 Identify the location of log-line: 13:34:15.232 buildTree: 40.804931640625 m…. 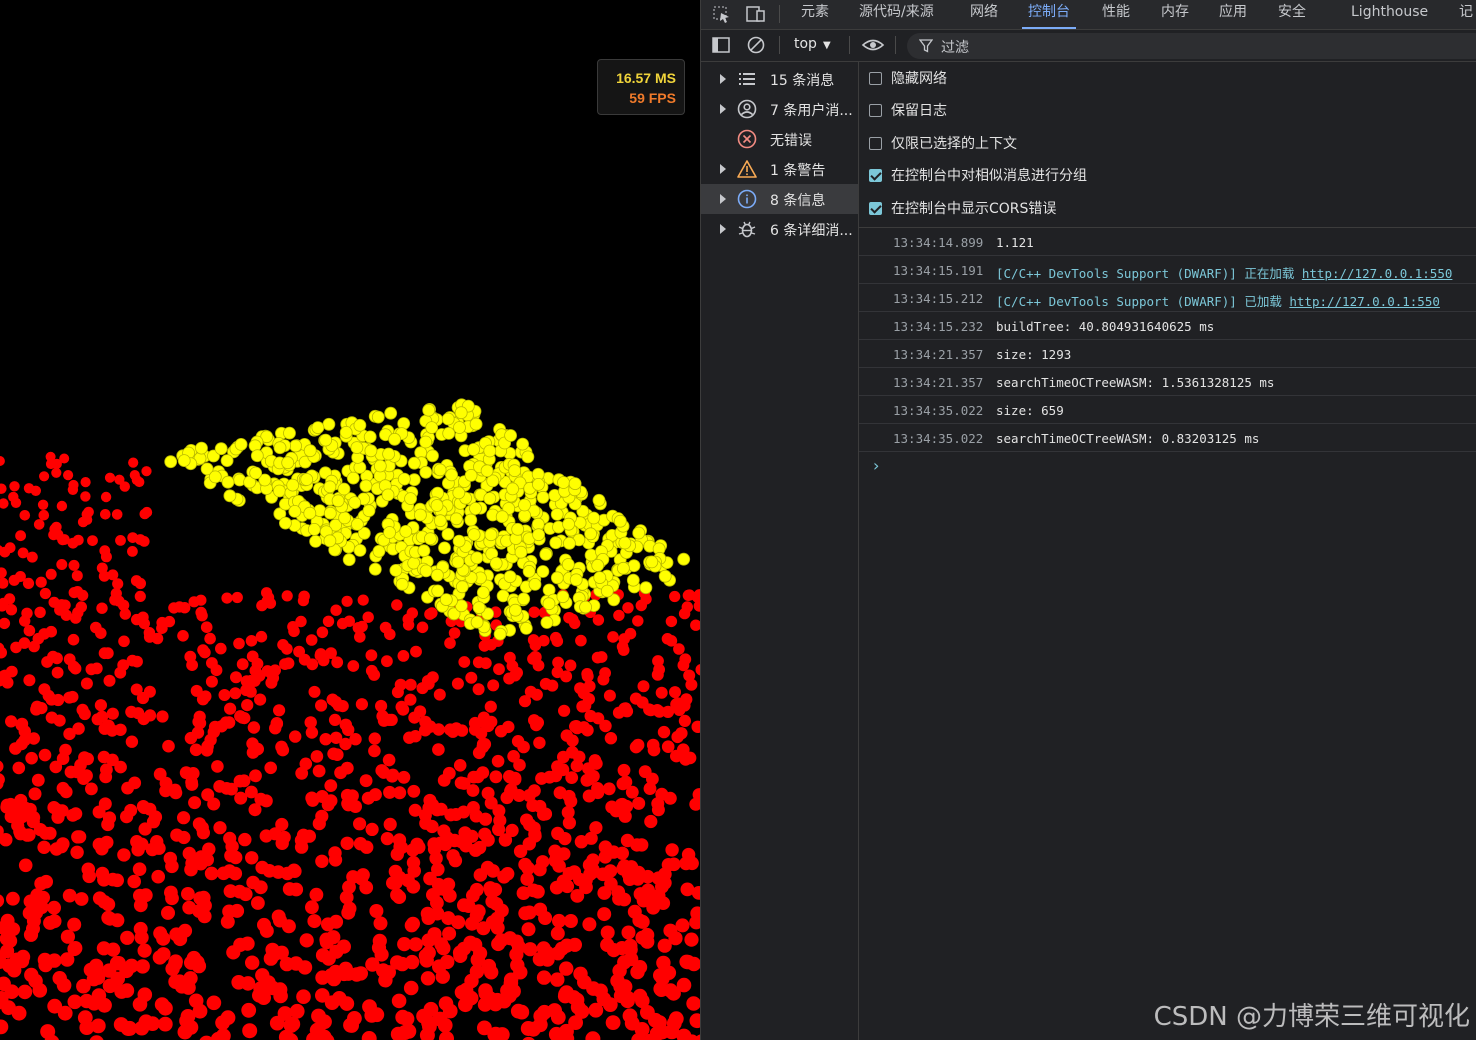
(1167, 326).